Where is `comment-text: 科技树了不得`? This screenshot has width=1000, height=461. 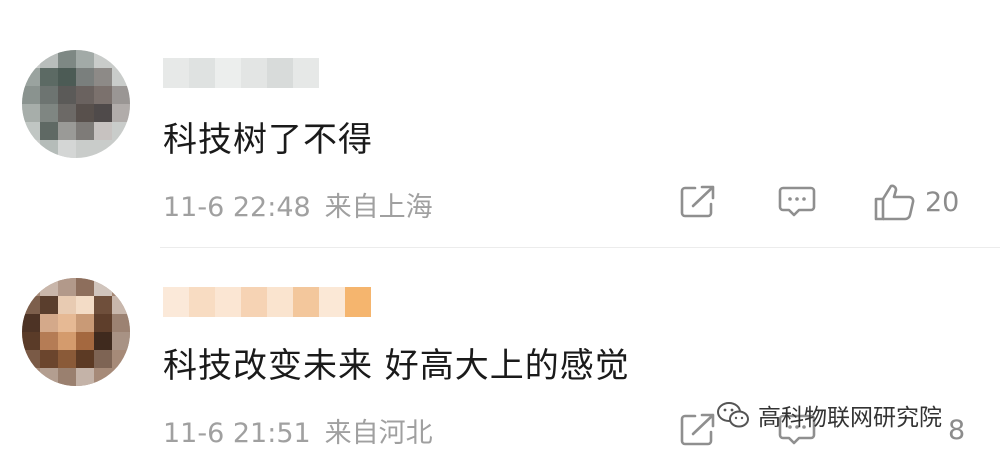
comment-text: 科技树了不得 is located at coordinates (268, 140).